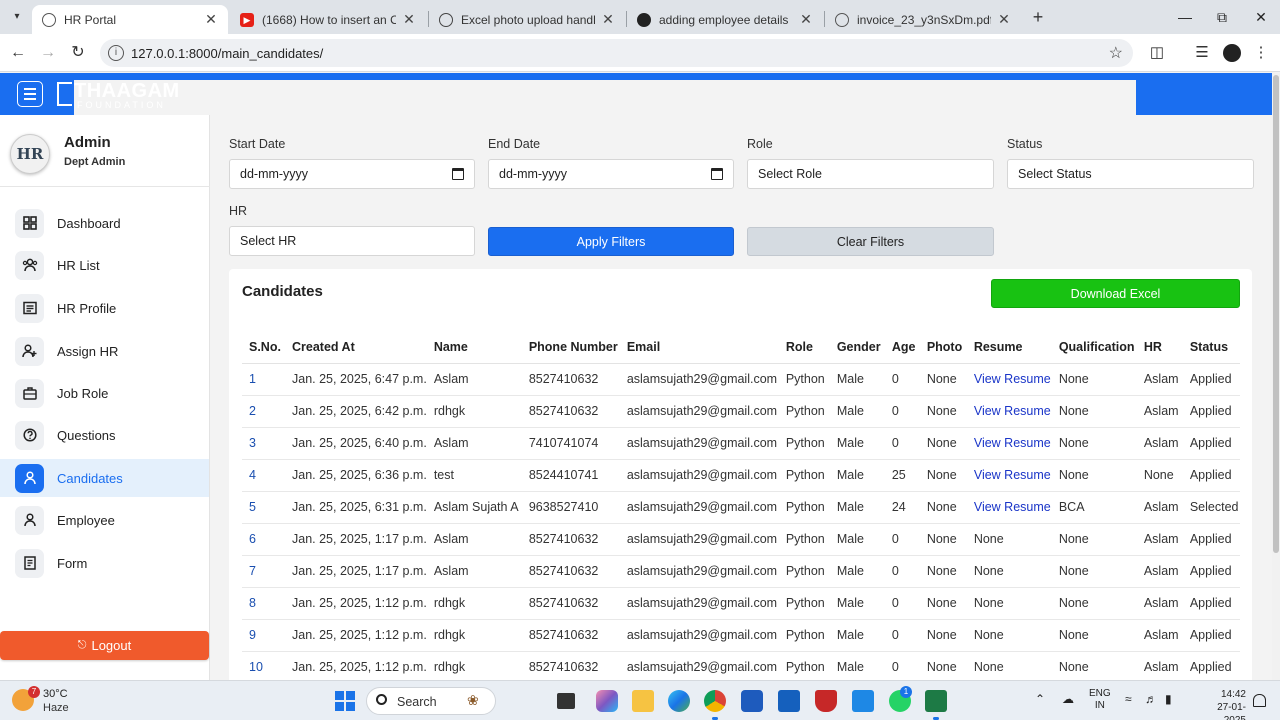  What do you see at coordinates (474, 347) in the screenshot?
I see `column-header: Name` at bounding box center [474, 347].